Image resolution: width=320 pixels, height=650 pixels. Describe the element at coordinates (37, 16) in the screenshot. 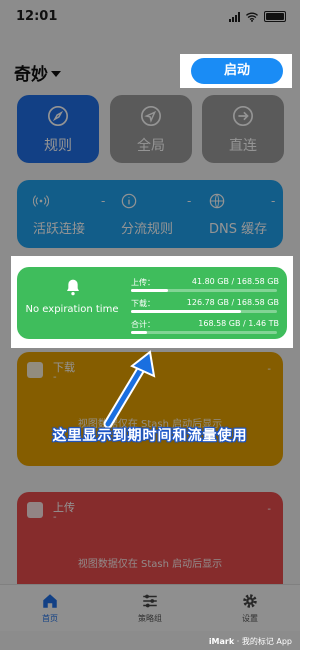

I see `status-time: 12:01` at that location.